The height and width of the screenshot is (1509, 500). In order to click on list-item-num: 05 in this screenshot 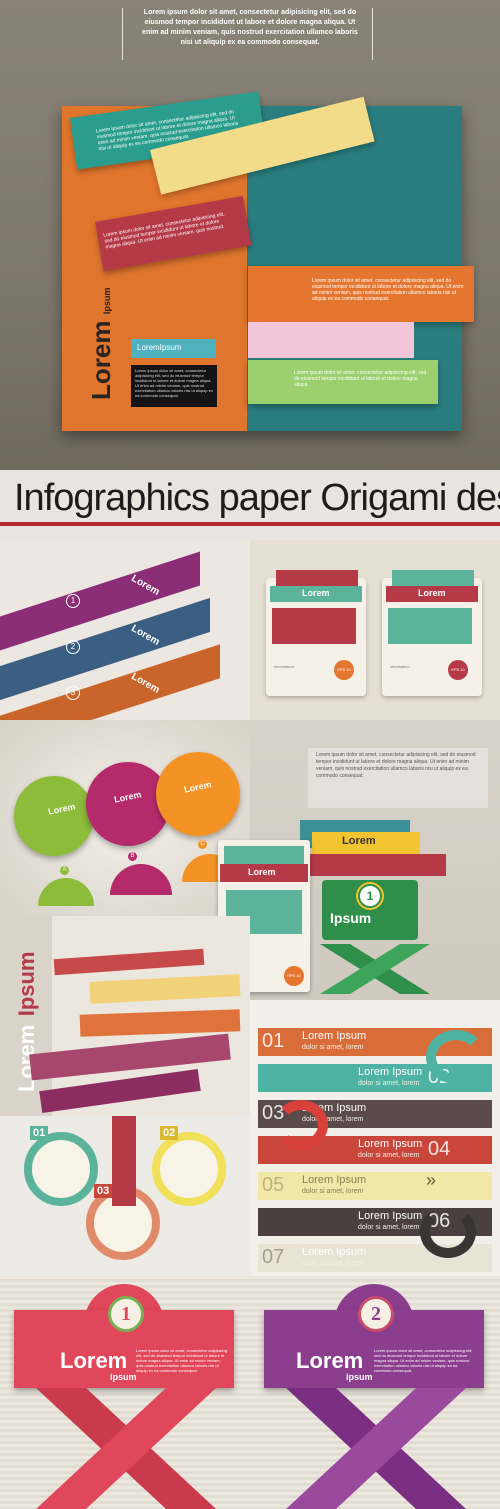, I will do `click(273, 1185)`.